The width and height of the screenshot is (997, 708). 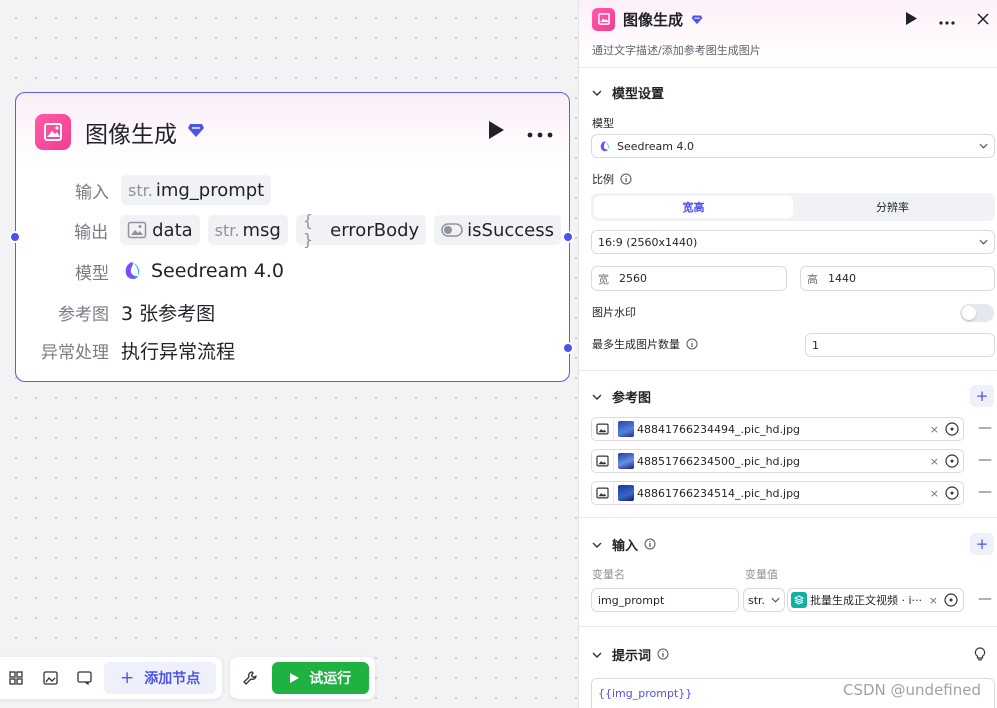 I want to click on input-section-header: 输入 +, so click(x=788, y=544).